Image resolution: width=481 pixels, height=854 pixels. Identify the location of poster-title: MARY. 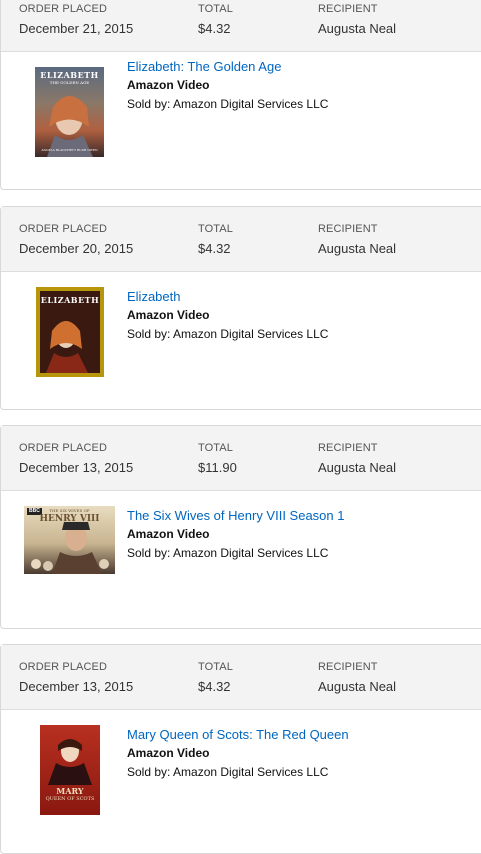
(70, 791).